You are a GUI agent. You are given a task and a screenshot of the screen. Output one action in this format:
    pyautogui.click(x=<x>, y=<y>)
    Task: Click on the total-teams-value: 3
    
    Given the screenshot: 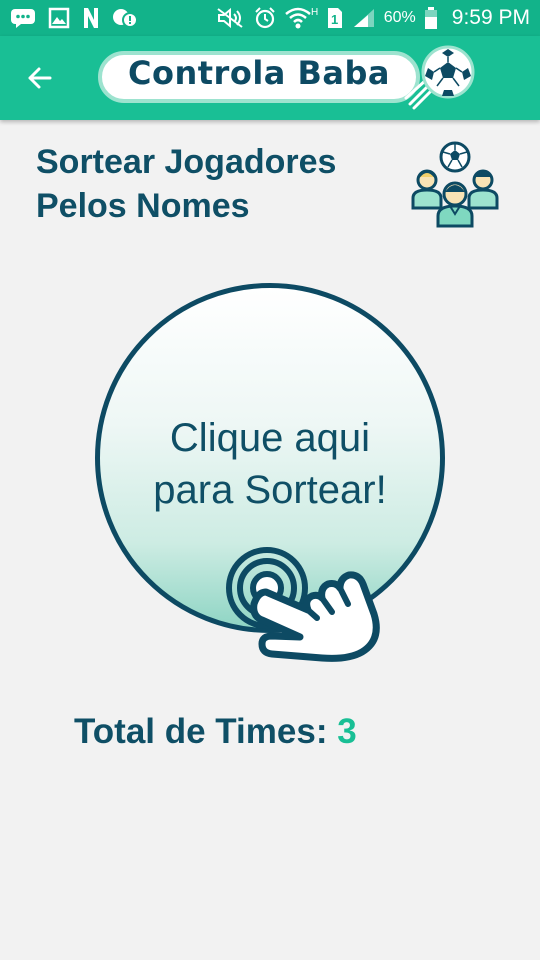 What is the action you would take?
    pyautogui.click(x=347, y=731)
    